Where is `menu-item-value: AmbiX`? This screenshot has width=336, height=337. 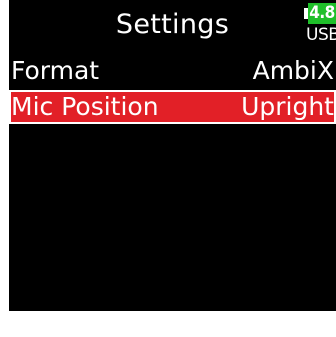
menu-item-value: AmbiX is located at coordinates (293, 70).